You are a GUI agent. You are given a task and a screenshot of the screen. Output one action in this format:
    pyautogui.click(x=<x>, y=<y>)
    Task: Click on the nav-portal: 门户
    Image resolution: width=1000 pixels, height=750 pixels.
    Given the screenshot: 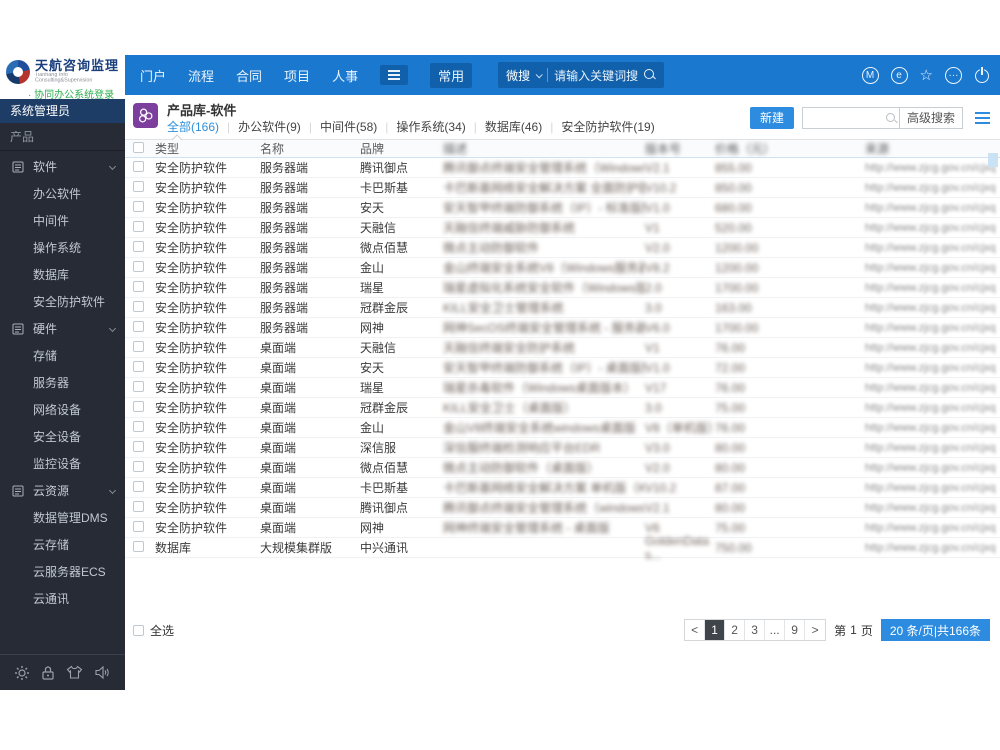 What is the action you would take?
    pyautogui.click(x=153, y=75)
    